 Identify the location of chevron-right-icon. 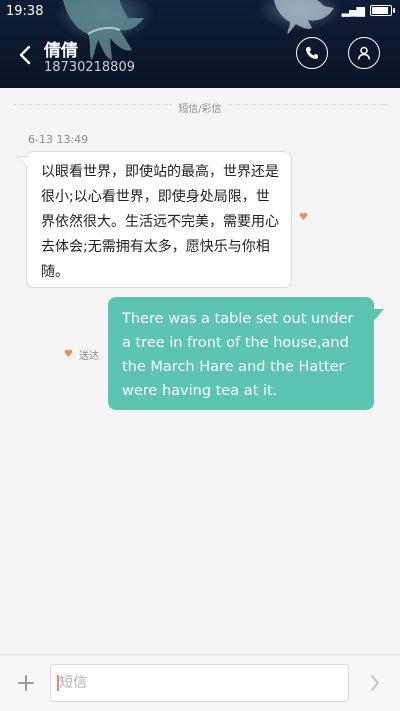
(375, 683).